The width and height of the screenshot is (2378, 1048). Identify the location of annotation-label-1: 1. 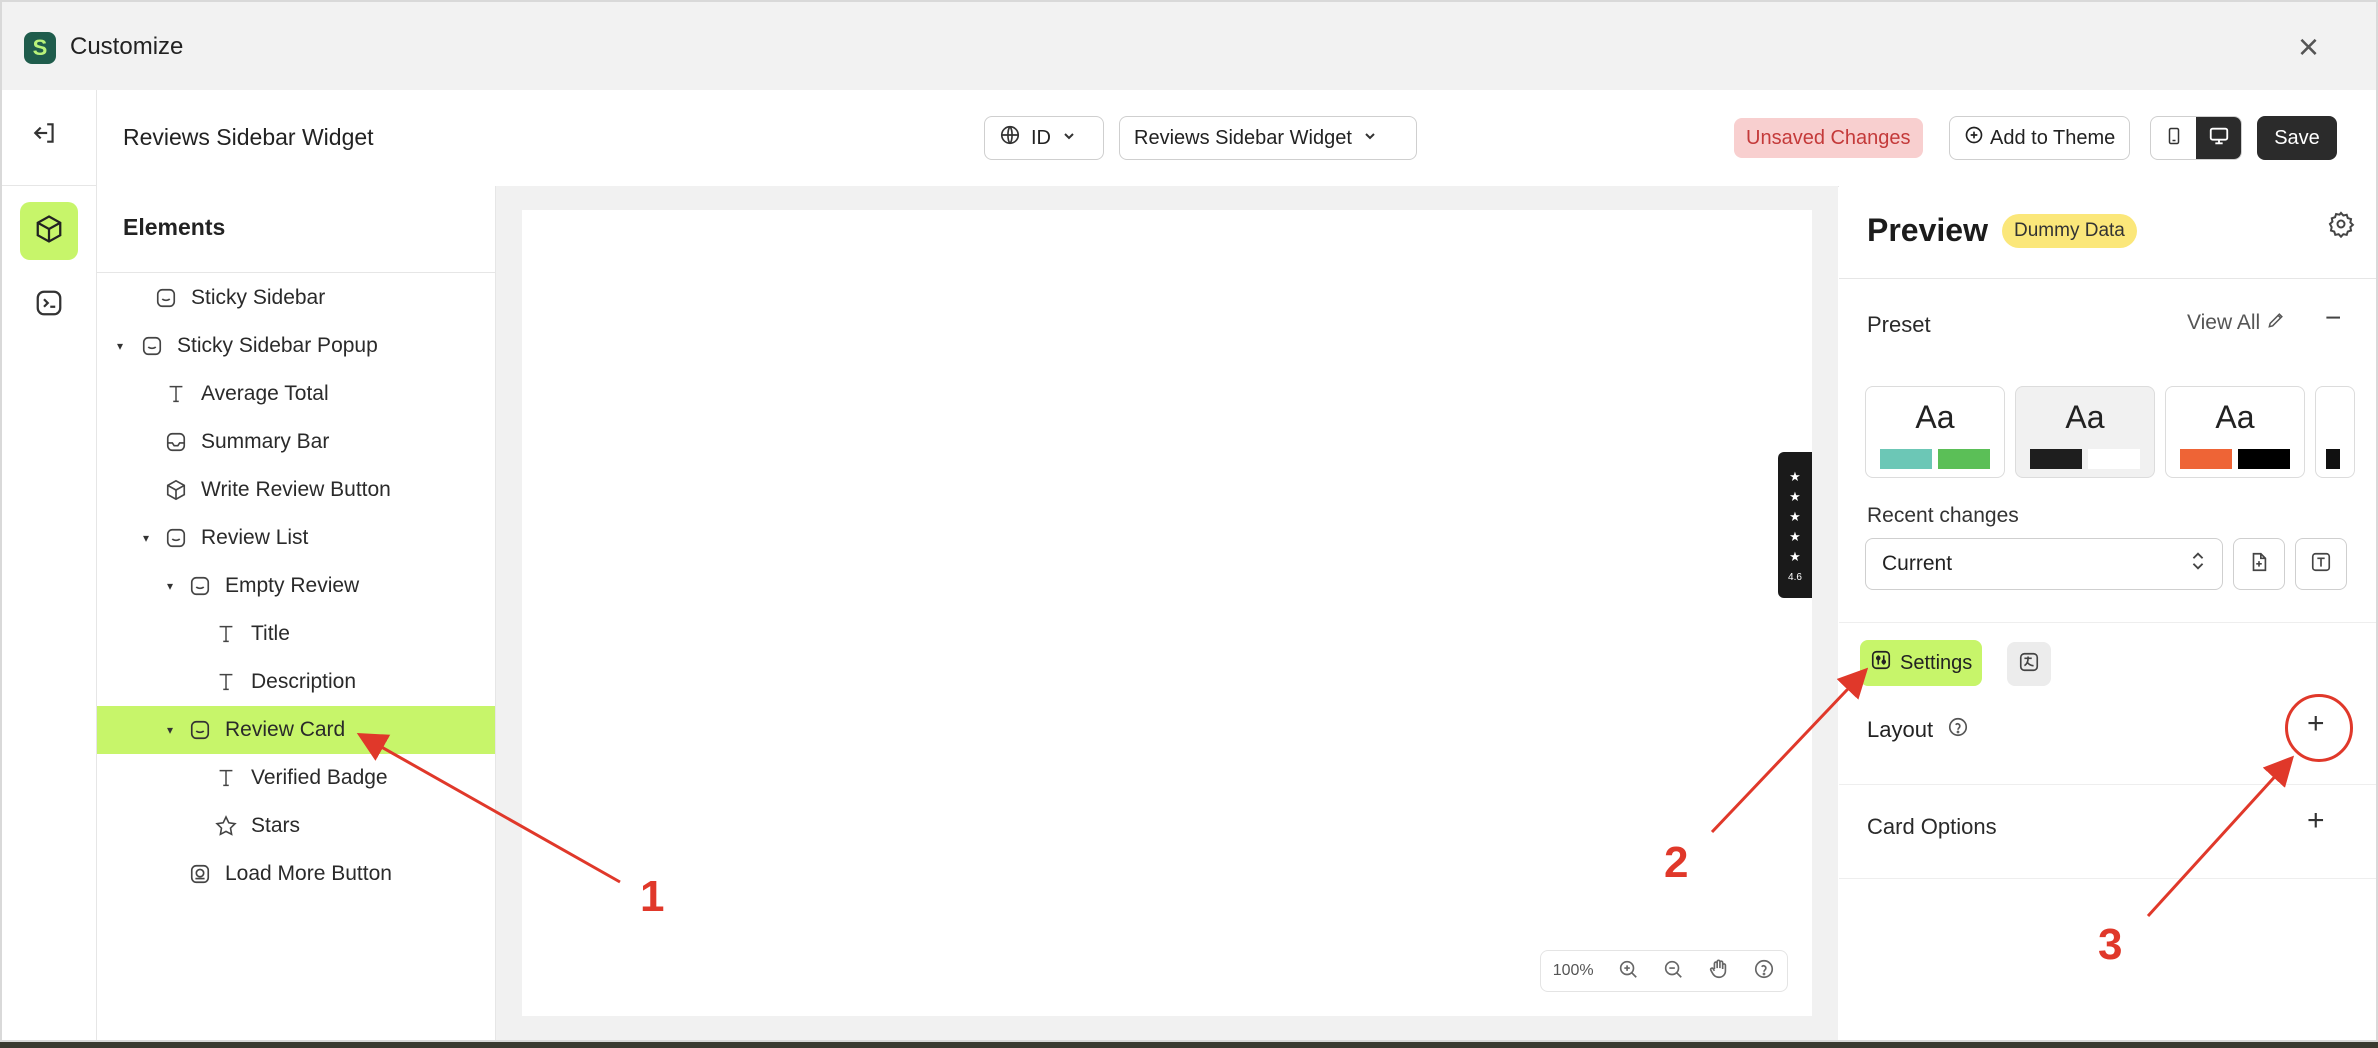
(652, 896).